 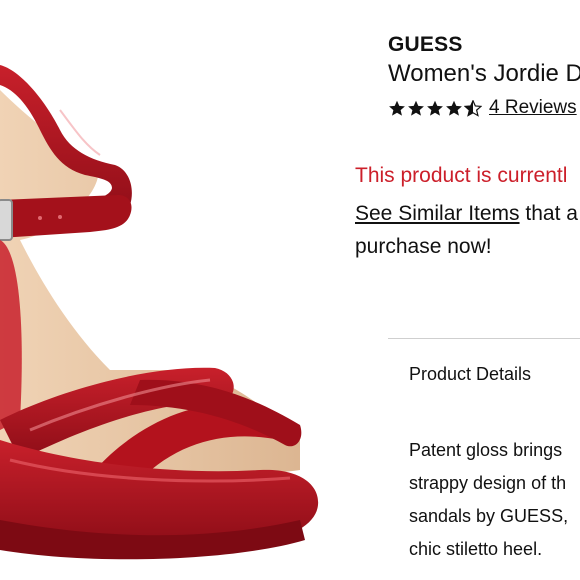 I want to click on reviews-link: 4 Reviews, so click(x=533, y=108).